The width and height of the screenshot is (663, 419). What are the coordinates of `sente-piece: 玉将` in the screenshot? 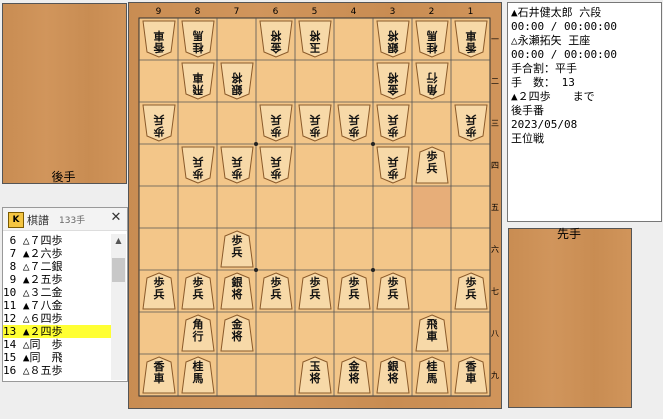 It's located at (315, 375).